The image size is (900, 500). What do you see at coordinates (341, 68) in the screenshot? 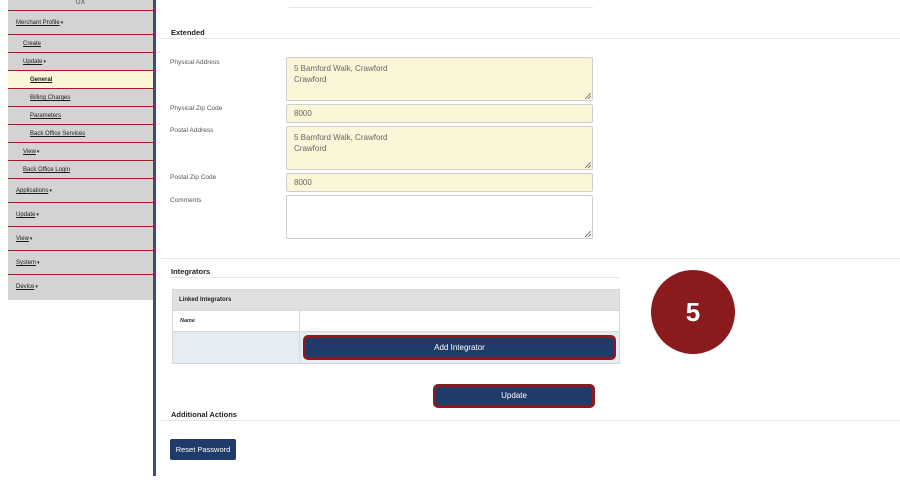
I see `physical-address-line1: 5 Bamford Walk, Crawford` at bounding box center [341, 68].